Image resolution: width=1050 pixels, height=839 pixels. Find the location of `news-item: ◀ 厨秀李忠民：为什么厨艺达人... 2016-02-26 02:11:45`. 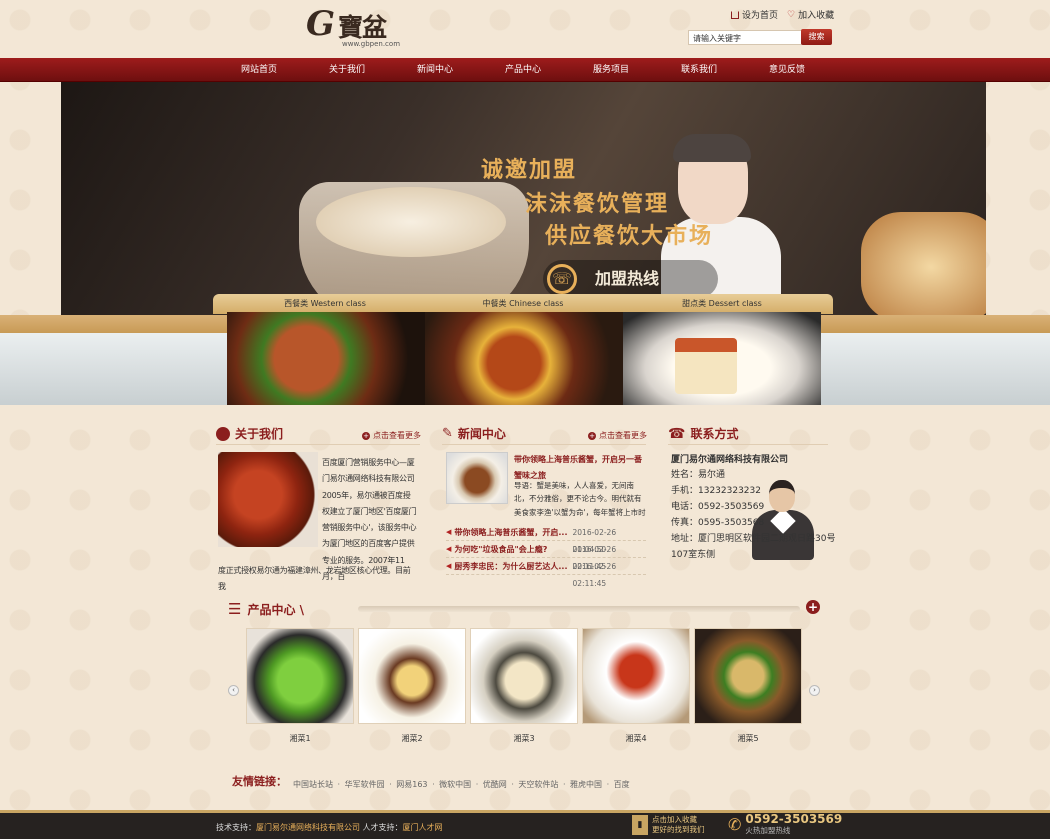

news-item: ◀ 厨秀李忠民：为什么厨艺达人... 2016-02-26 02:11:45 is located at coordinates (546, 573).